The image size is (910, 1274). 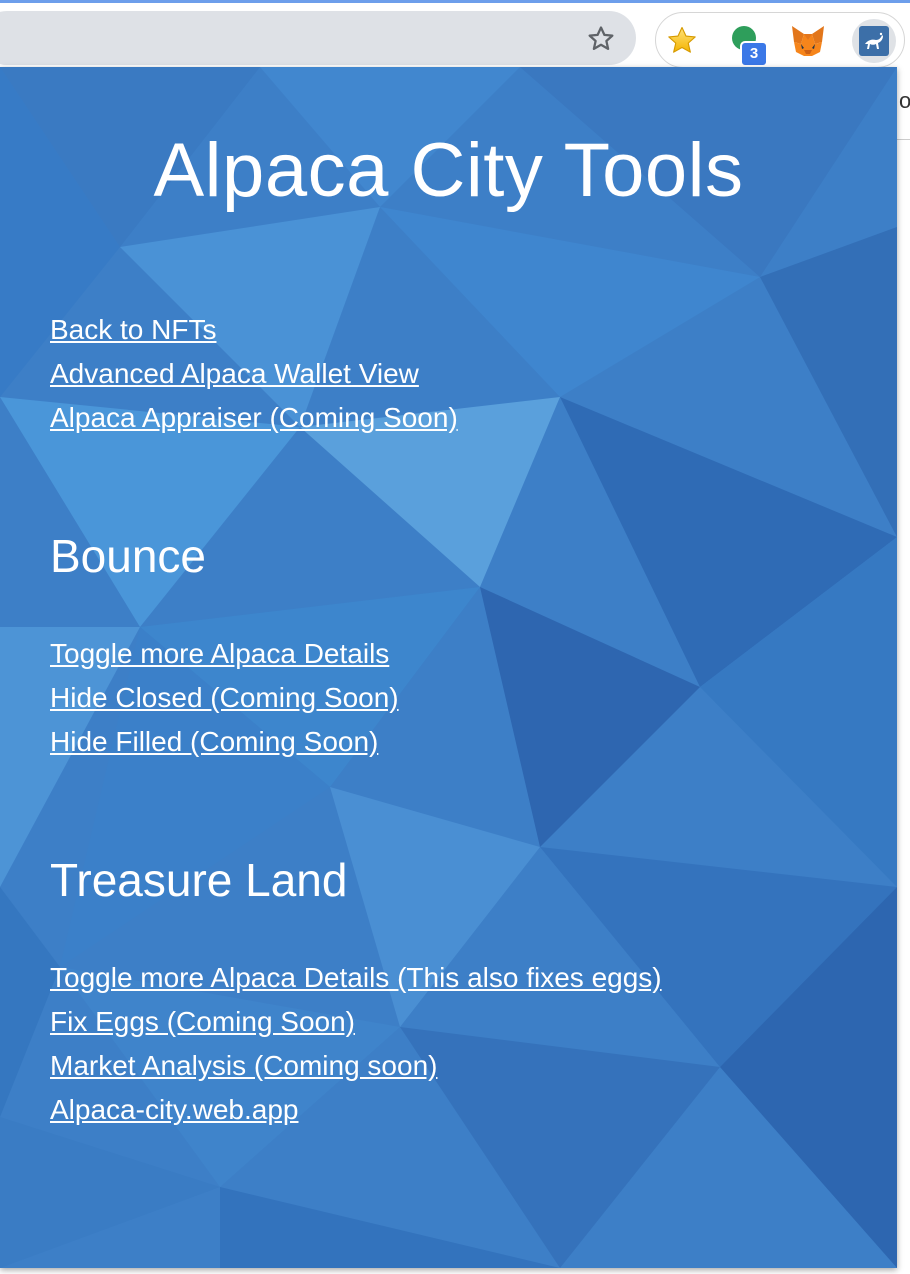 I want to click on gold-star-icon, so click(x=682, y=39).